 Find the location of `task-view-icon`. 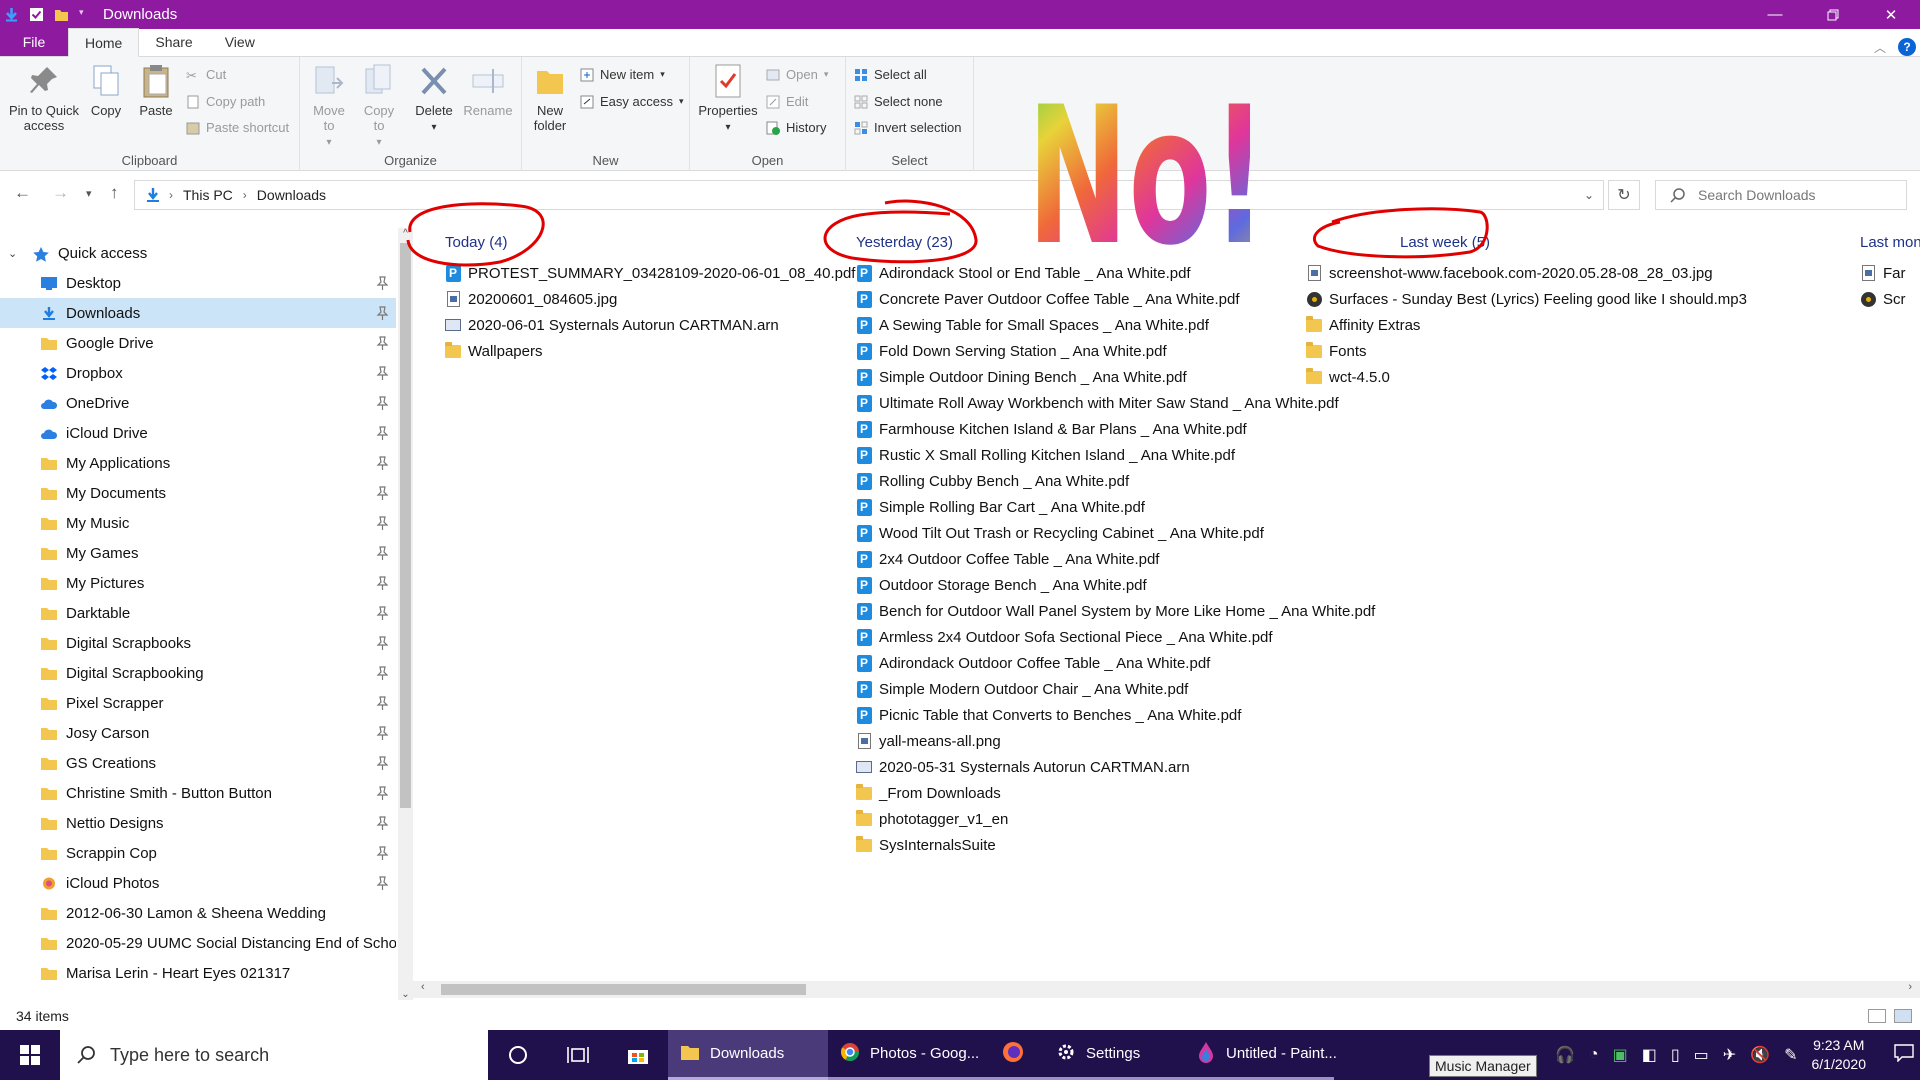

task-view-icon is located at coordinates (578, 1055).